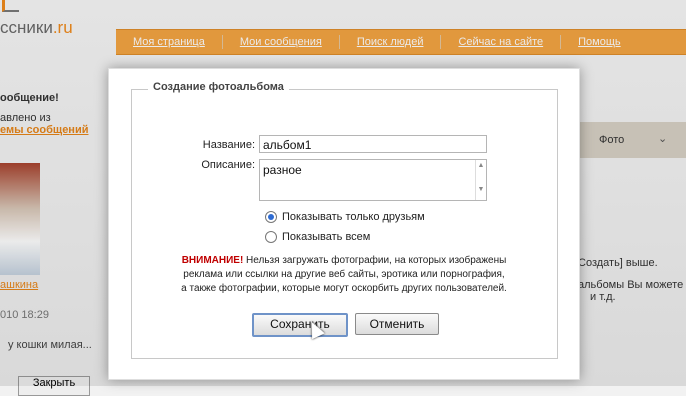 The width and height of the screenshot is (686, 396). What do you see at coordinates (228, 165) in the screenshot?
I see `description-label: Описание:` at bounding box center [228, 165].